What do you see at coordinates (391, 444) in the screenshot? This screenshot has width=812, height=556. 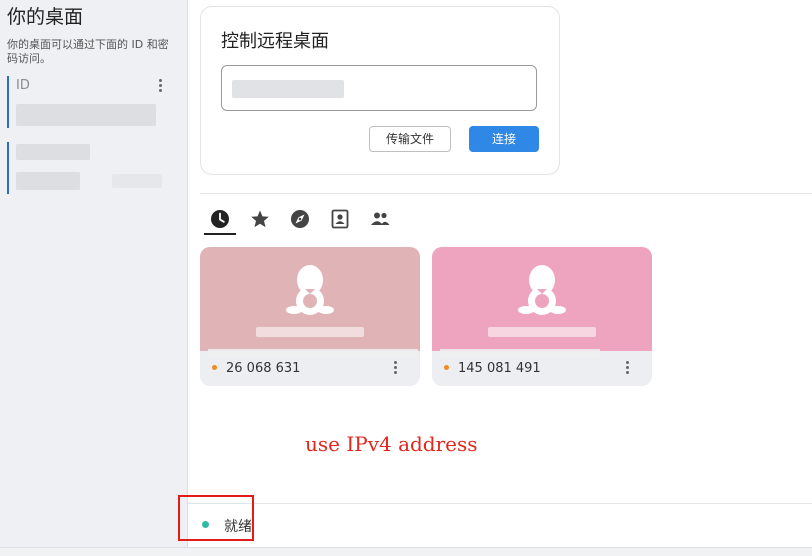 I see `annotation-text: use IPv4 address` at bounding box center [391, 444].